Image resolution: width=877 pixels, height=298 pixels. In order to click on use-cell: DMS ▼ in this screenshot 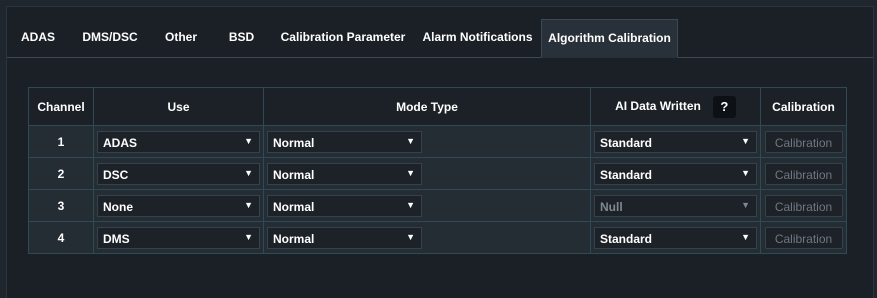, I will do `click(178, 237)`.